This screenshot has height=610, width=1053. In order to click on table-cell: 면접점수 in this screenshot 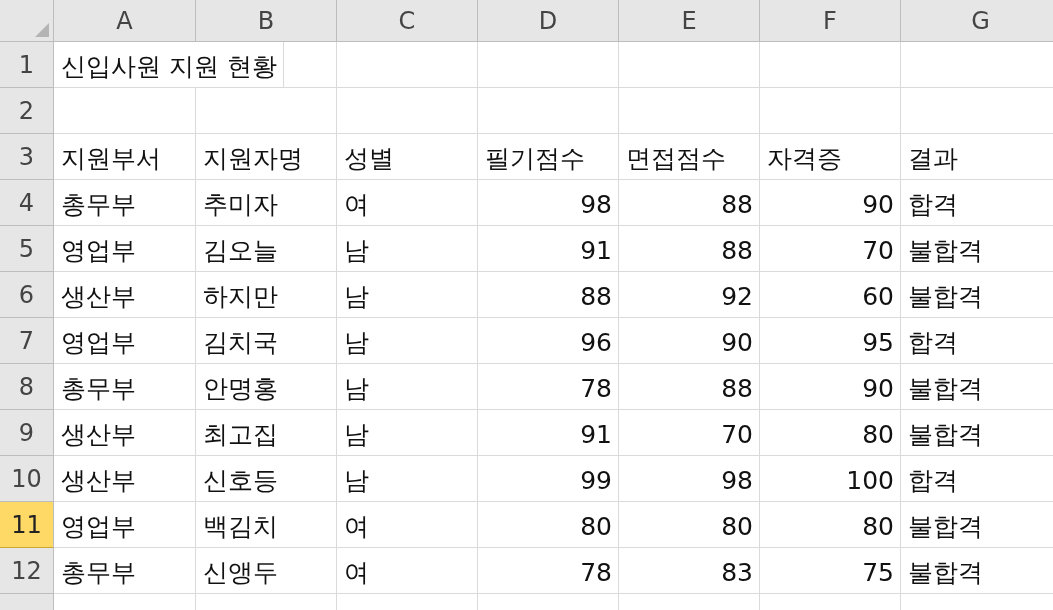, I will do `click(689, 157)`.